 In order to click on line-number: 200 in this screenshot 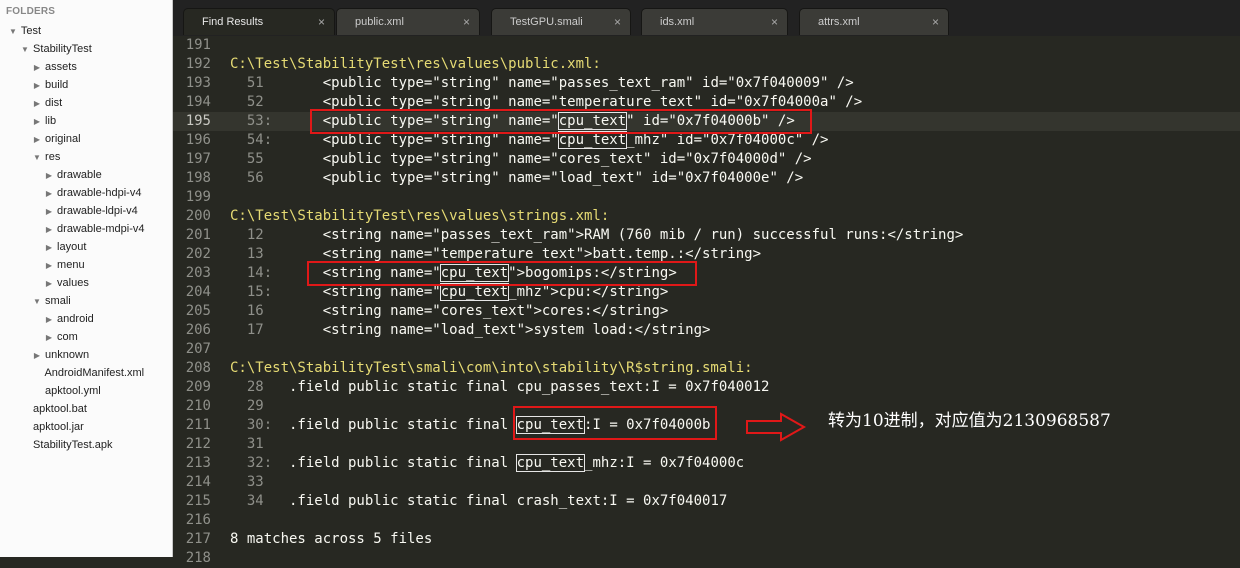, I will do `click(198, 216)`.